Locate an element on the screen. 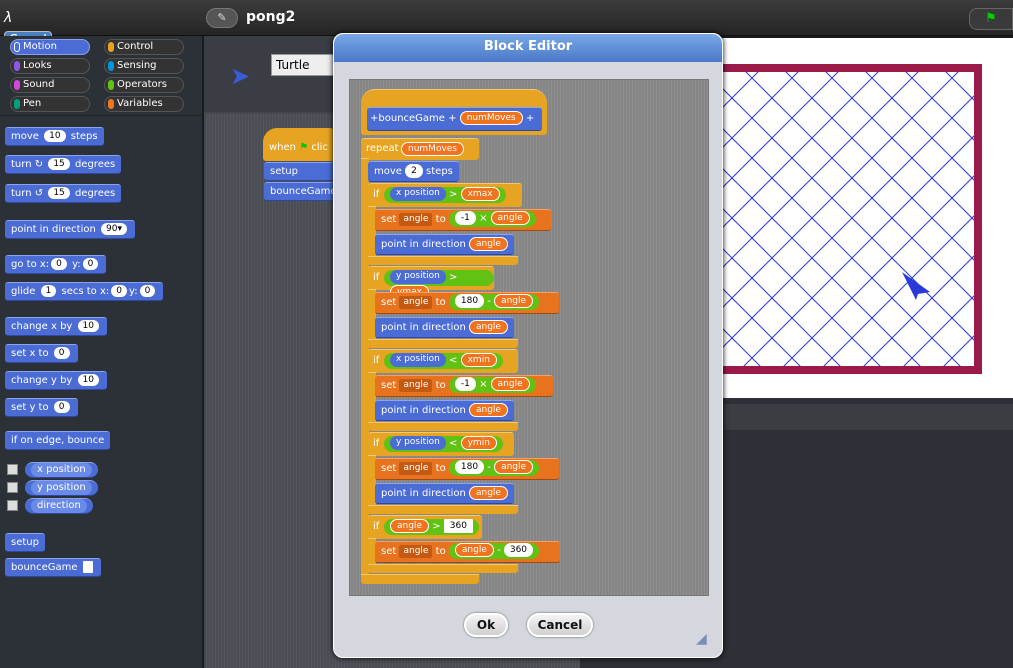  bouncegame-custom-block: bounceGame is located at coordinates (53, 567).